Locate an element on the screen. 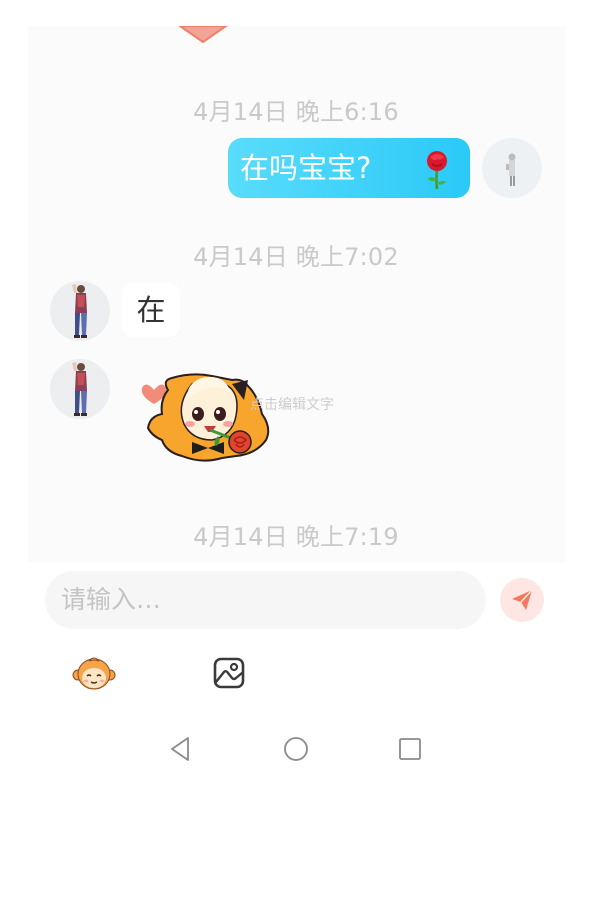  message-text: 在 is located at coordinates (151, 310).